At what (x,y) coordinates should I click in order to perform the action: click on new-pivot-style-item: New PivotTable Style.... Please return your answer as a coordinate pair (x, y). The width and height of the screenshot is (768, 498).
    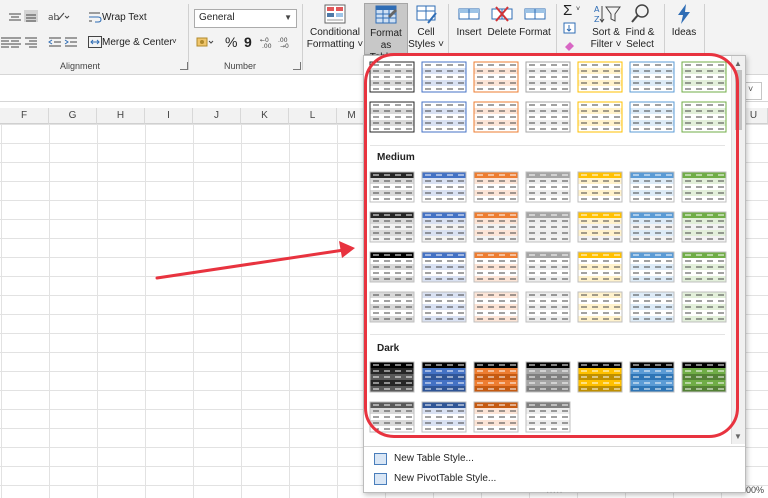
    Looking at the image, I should click on (435, 479).